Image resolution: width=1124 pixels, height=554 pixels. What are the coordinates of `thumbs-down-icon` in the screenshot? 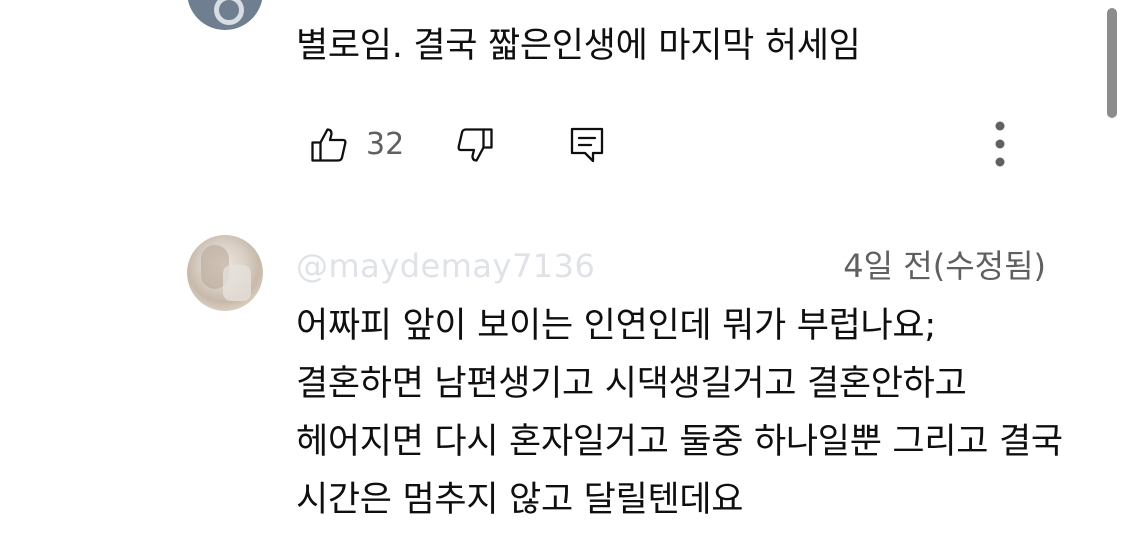 It's located at (475, 145).